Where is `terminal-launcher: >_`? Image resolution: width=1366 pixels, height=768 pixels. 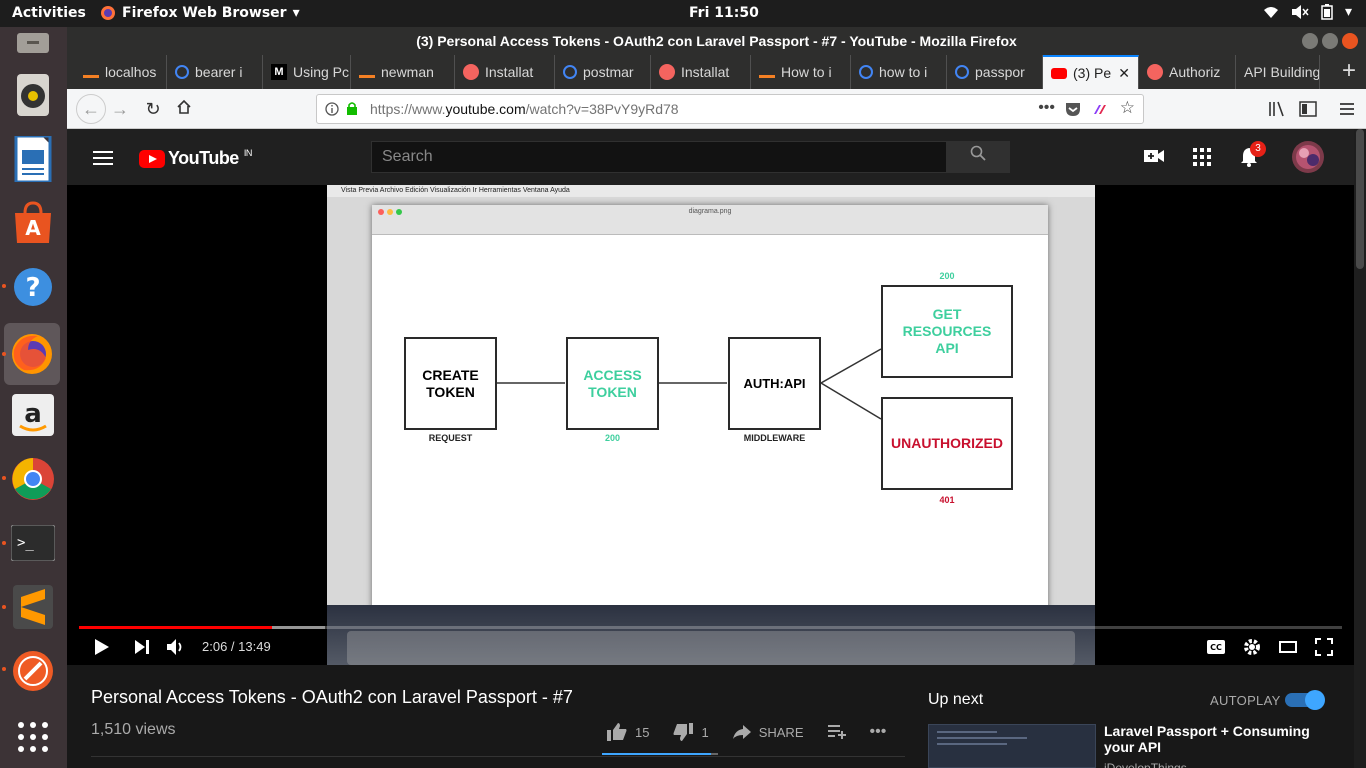 terminal-launcher: >_ is located at coordinates (33, 543).